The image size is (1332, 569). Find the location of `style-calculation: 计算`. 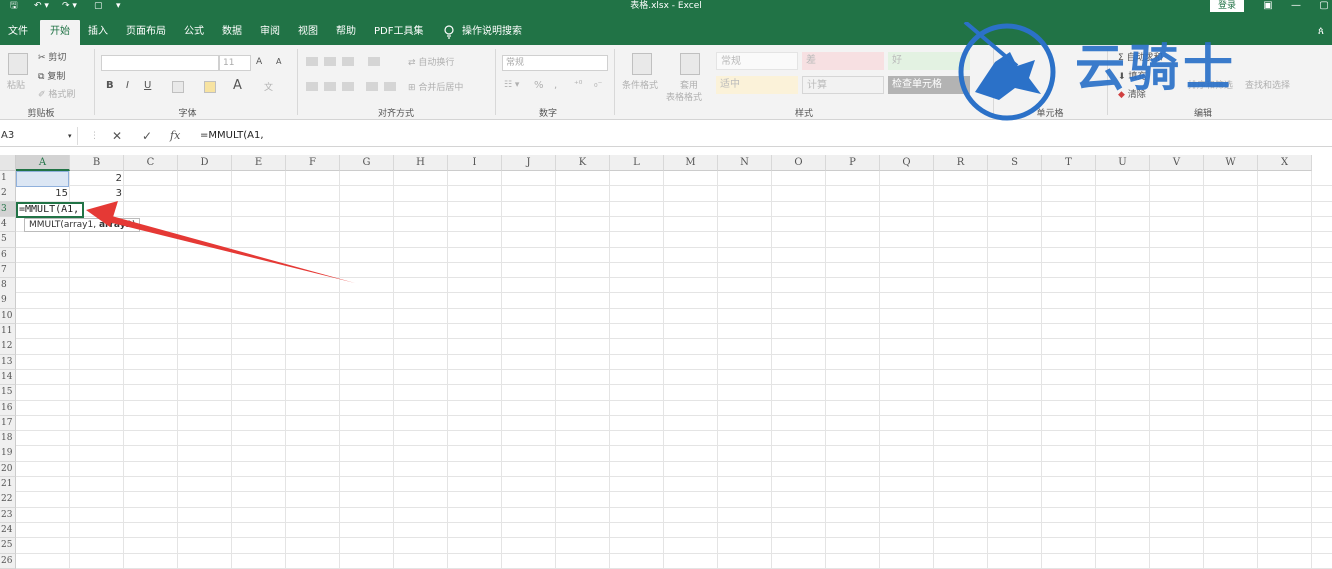

style-calculation: 计算 is located at coordinates (843, 85).